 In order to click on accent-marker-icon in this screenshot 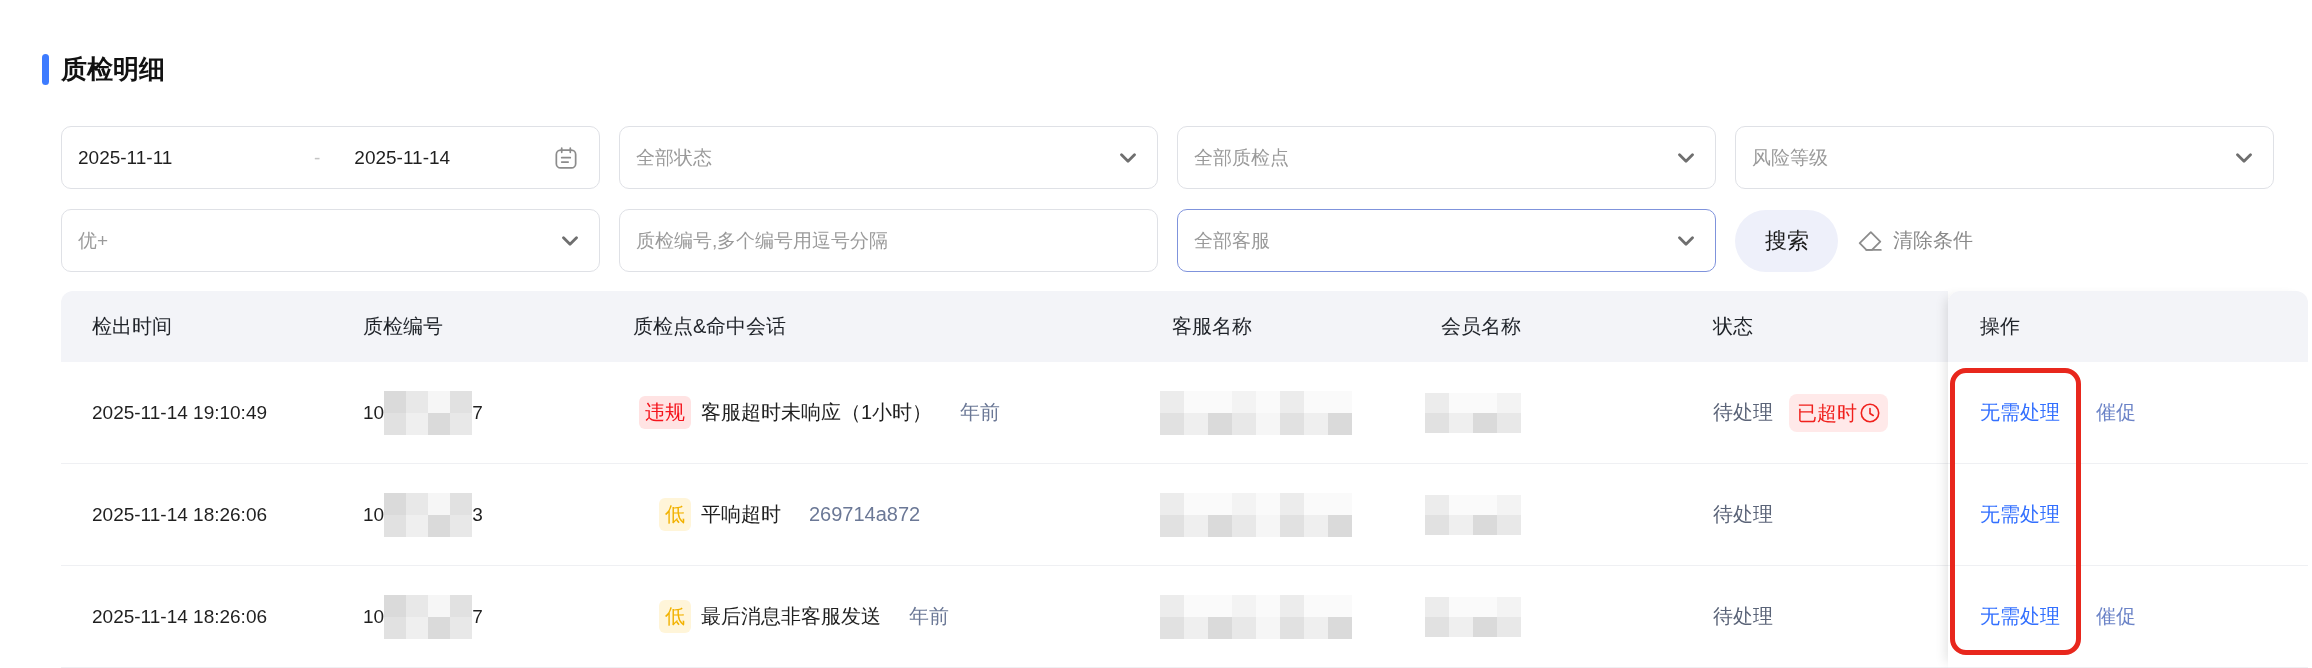, I will do `click(45, 69)`.